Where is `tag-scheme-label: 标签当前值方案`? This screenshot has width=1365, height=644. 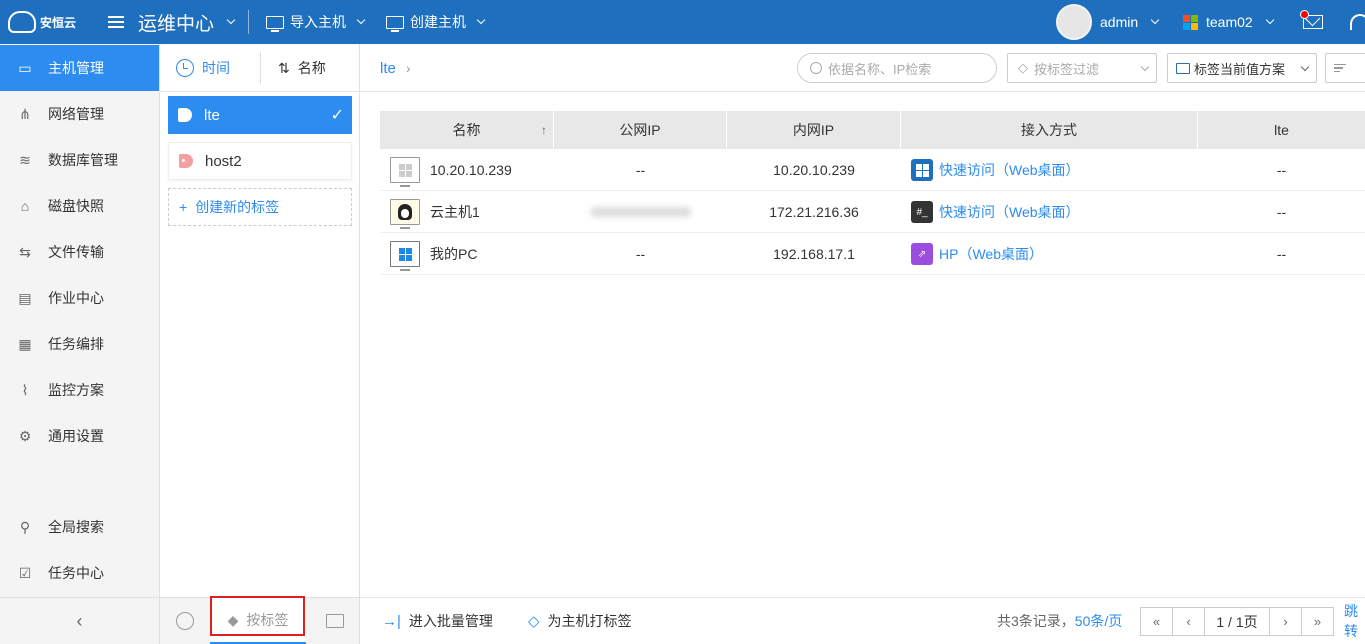 tag-scheme-label: 标签当前值方案 is located at coordinates (1240, 69).